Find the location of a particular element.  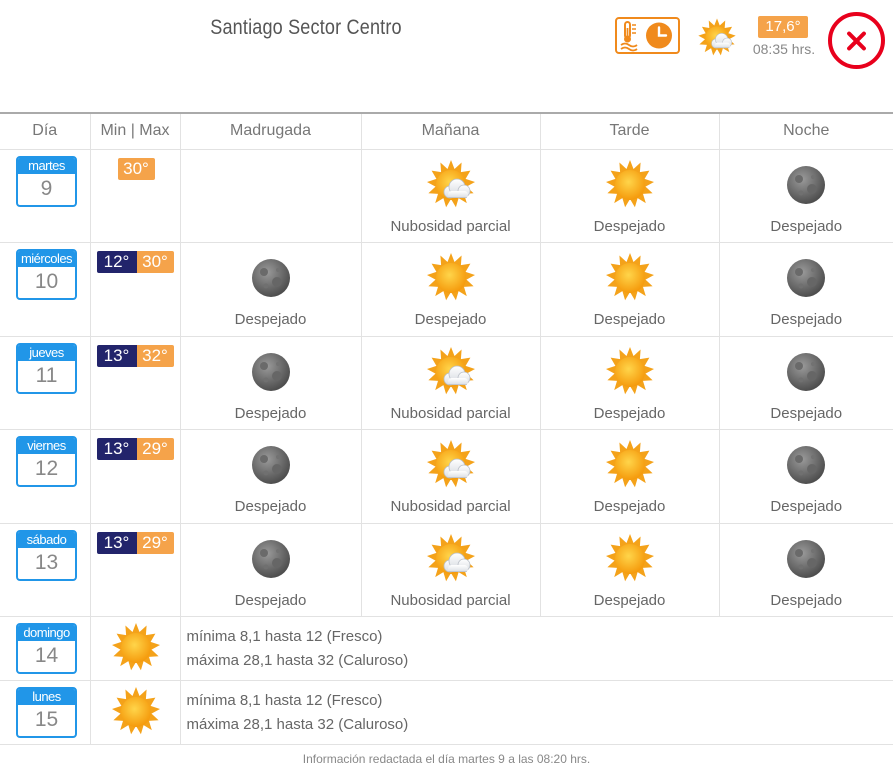

day-cell: sábado 13 is located at coordinates (45, 570).